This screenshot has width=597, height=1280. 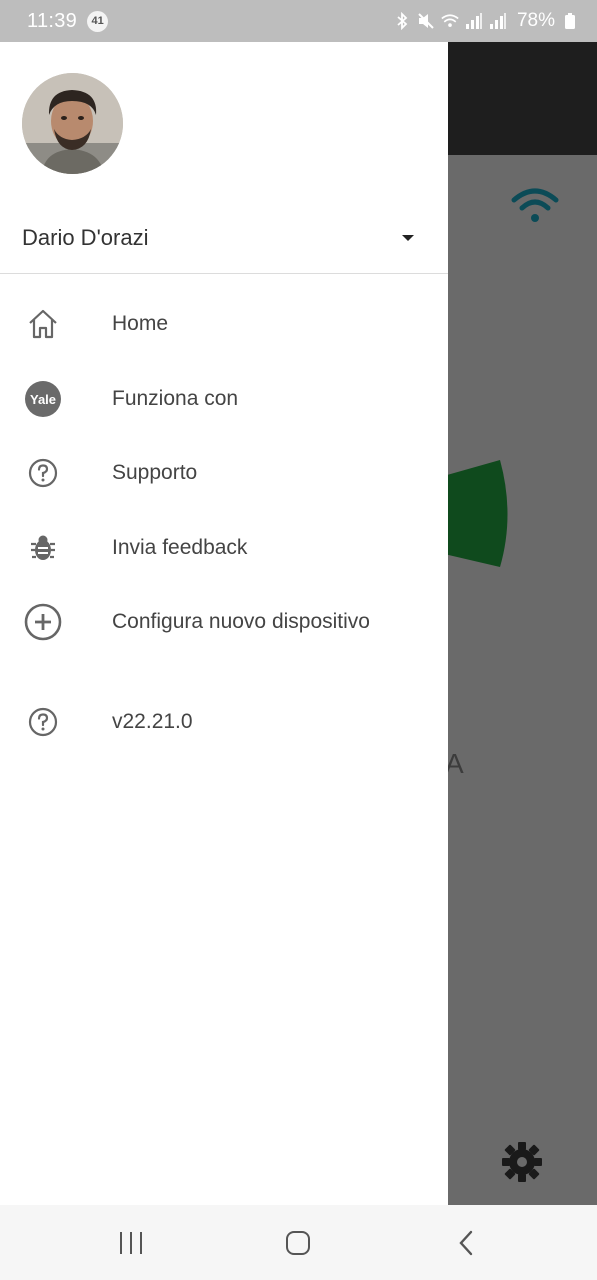 I want to click on battery-percentage: 78%, so click(x=535, y=20).